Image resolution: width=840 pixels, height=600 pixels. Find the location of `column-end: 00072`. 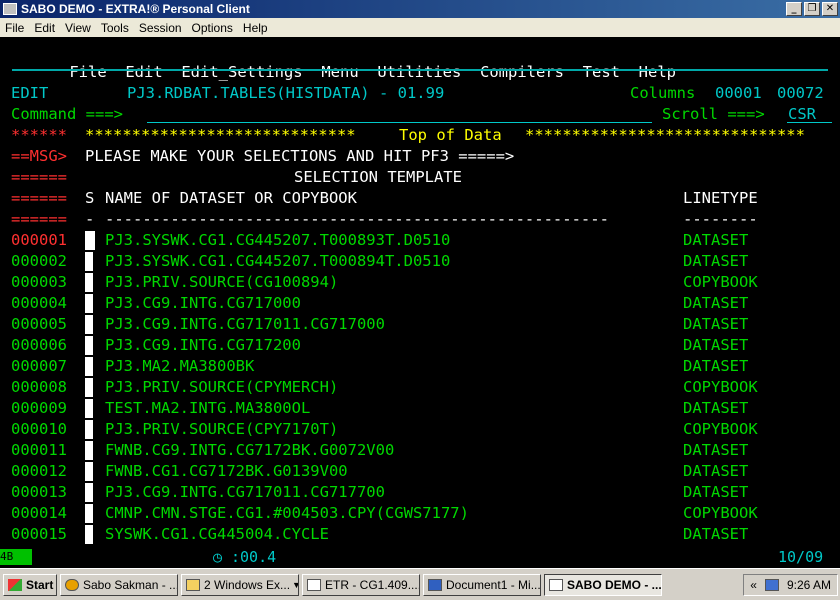

column-end: 00072 is located at coordinates (800, 93).